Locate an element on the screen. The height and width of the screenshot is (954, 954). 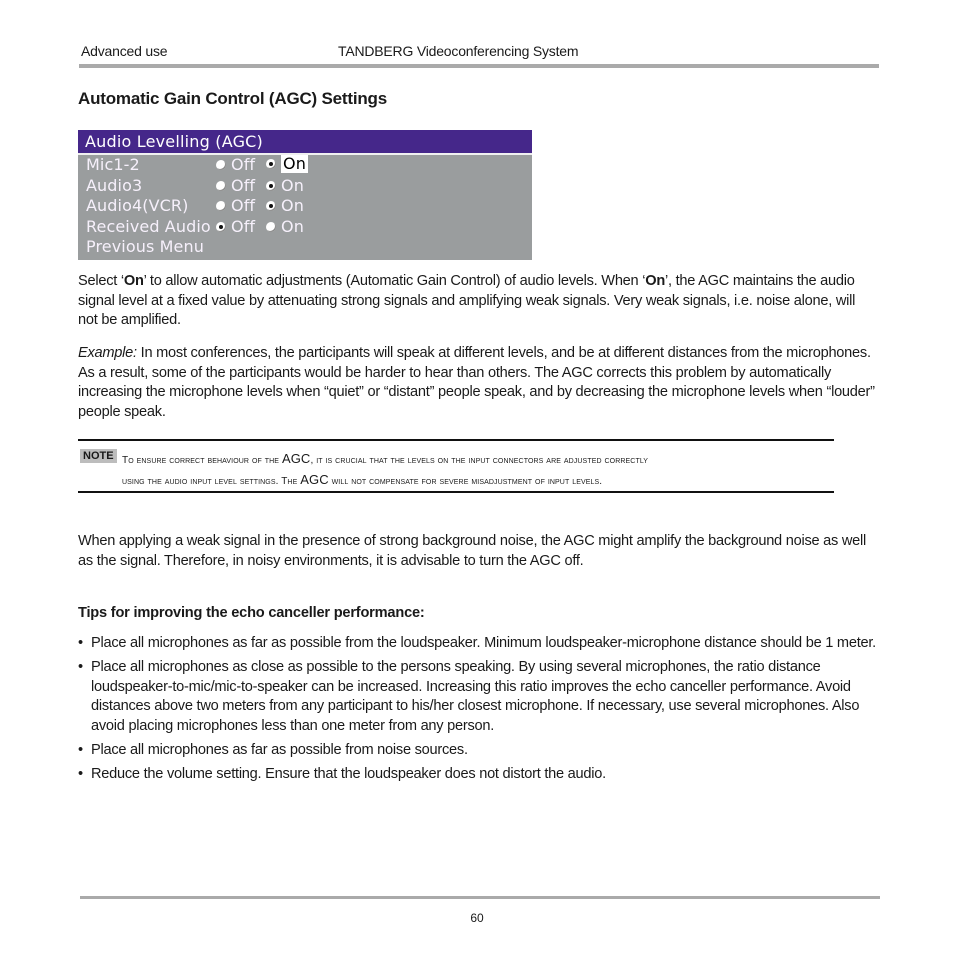
osd-row-label: Received Audio is located at coordinates (148, 226).